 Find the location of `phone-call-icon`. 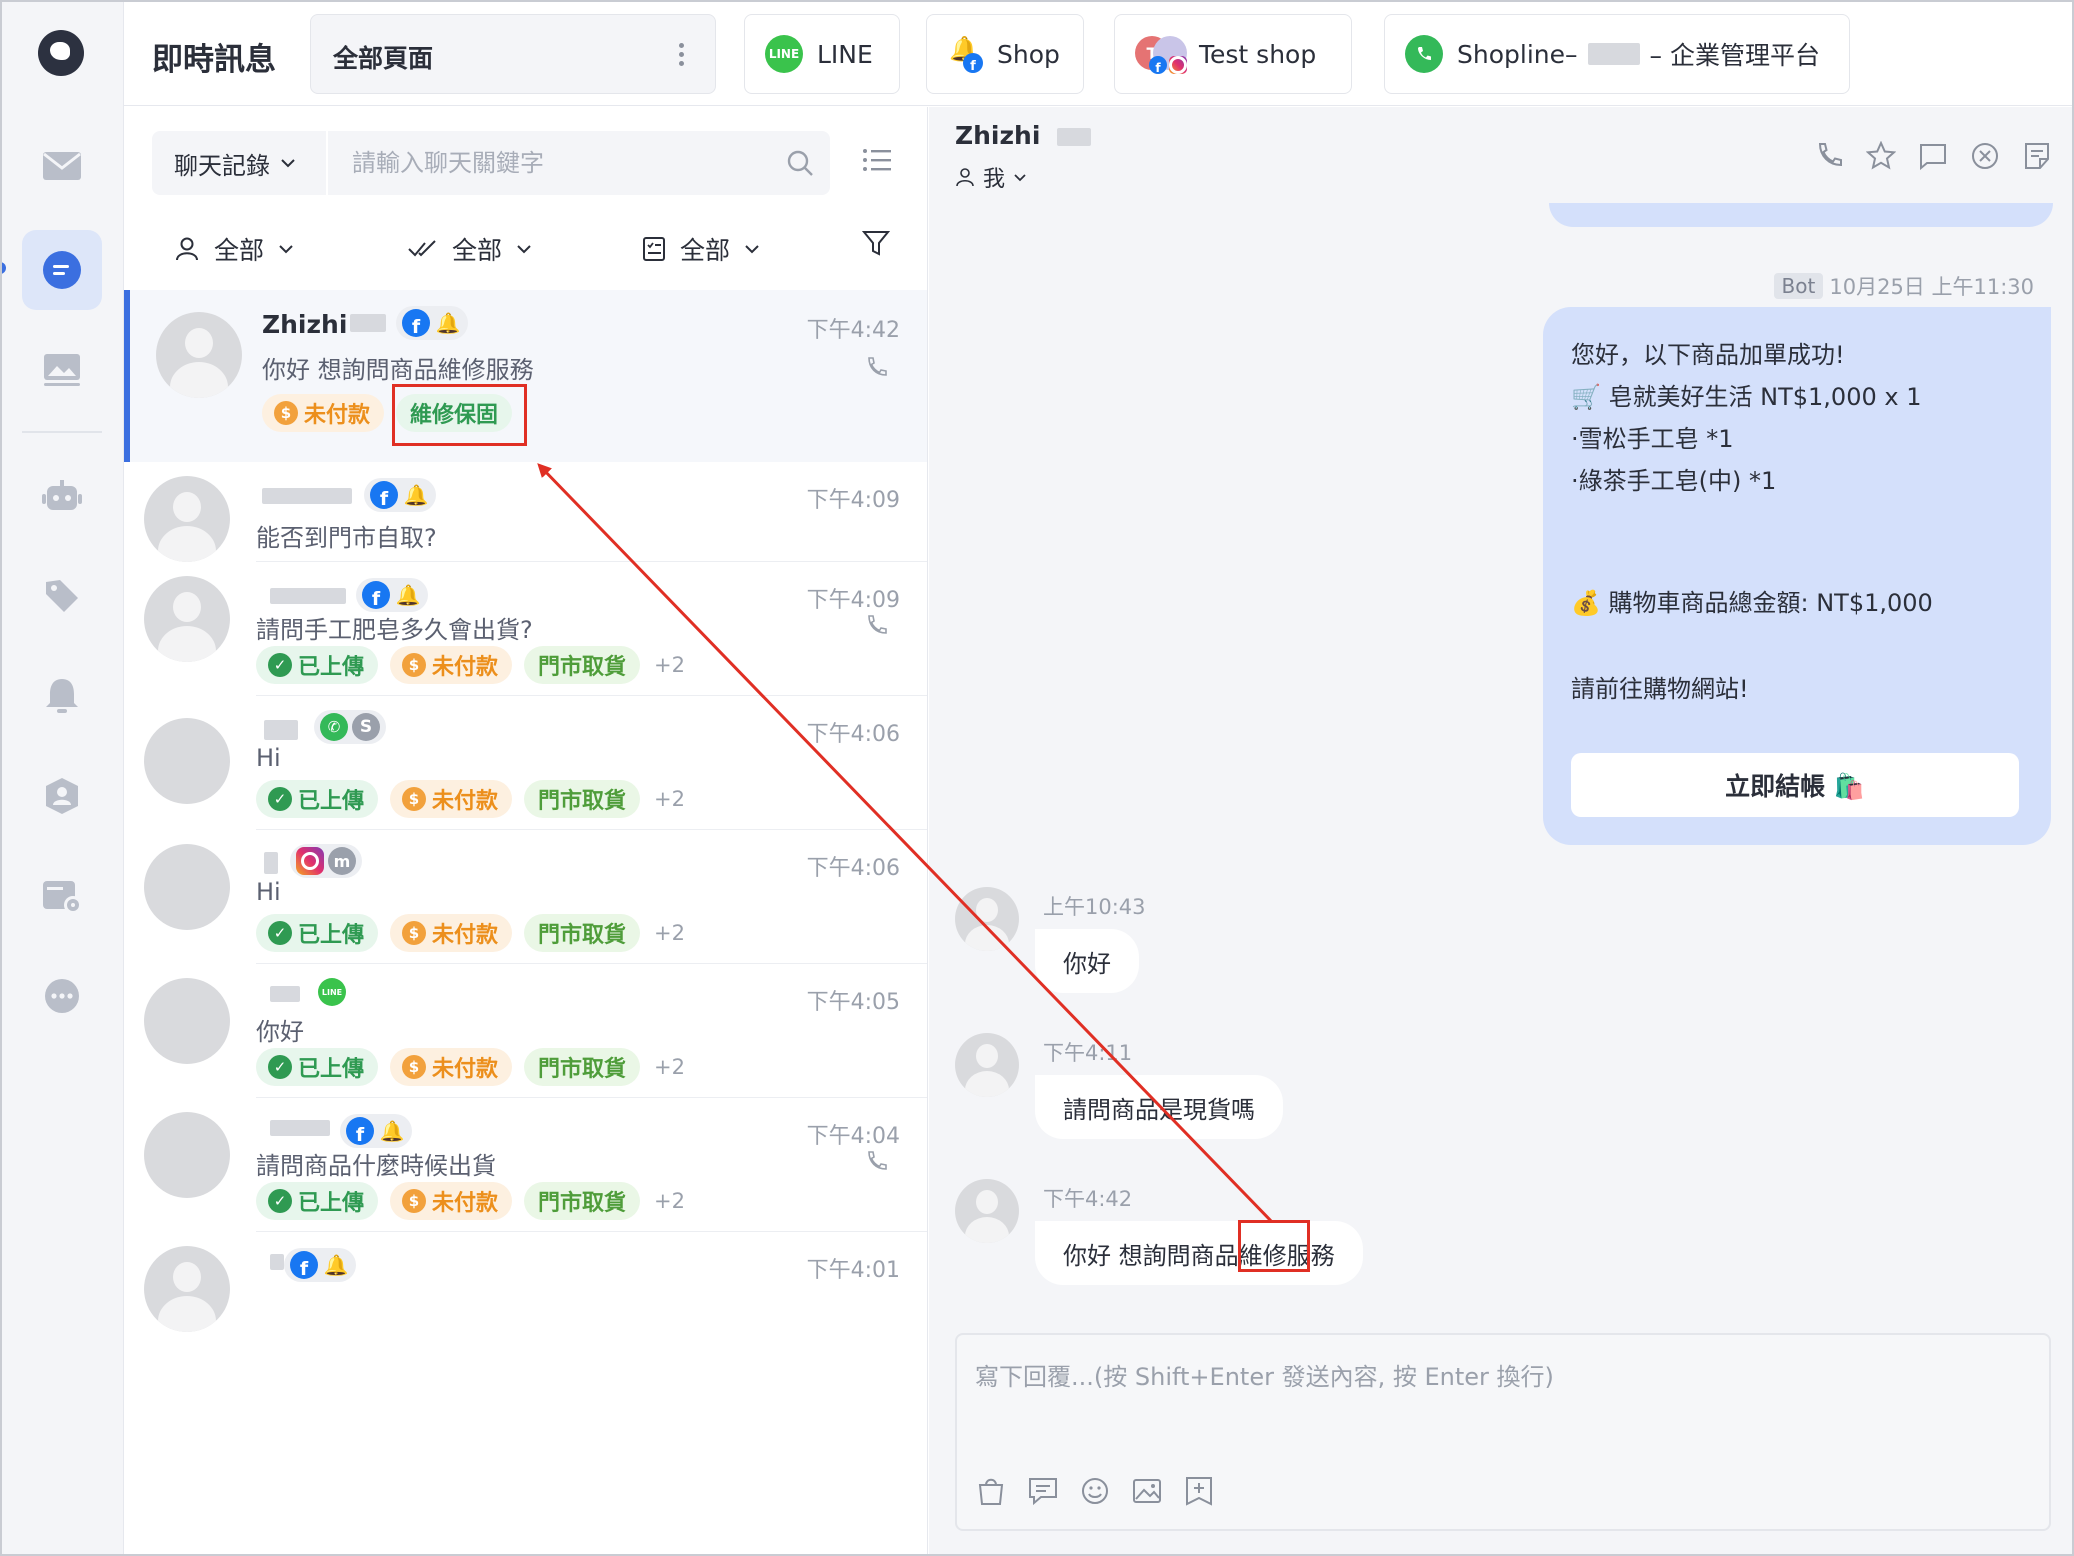

phone-call-icon is located at coordinates (1829, 156).